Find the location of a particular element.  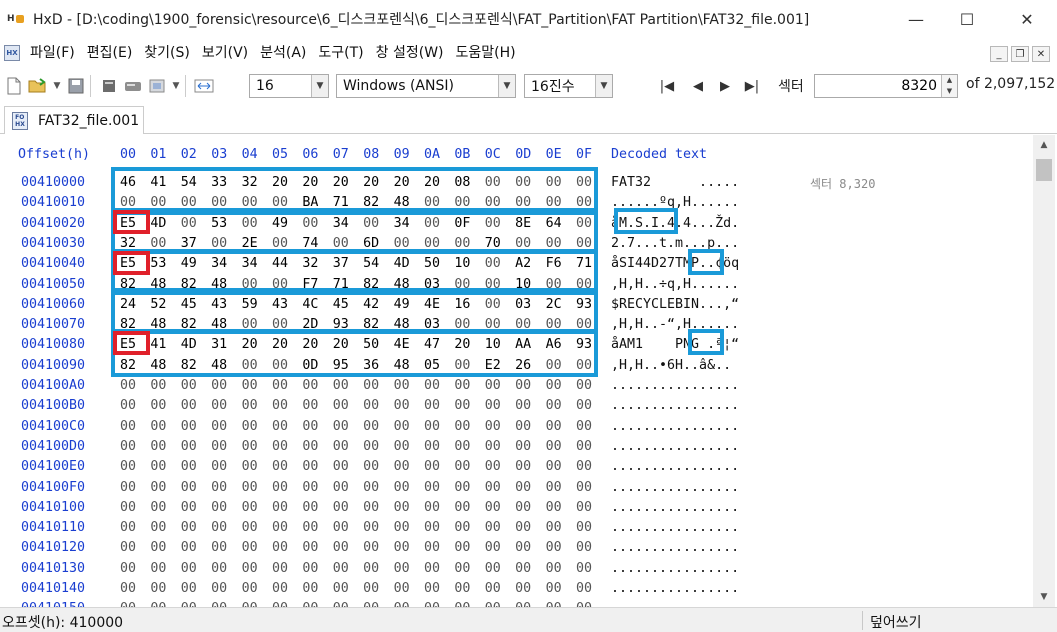

close-button: ✕ is located at coordinates (1027, 19).